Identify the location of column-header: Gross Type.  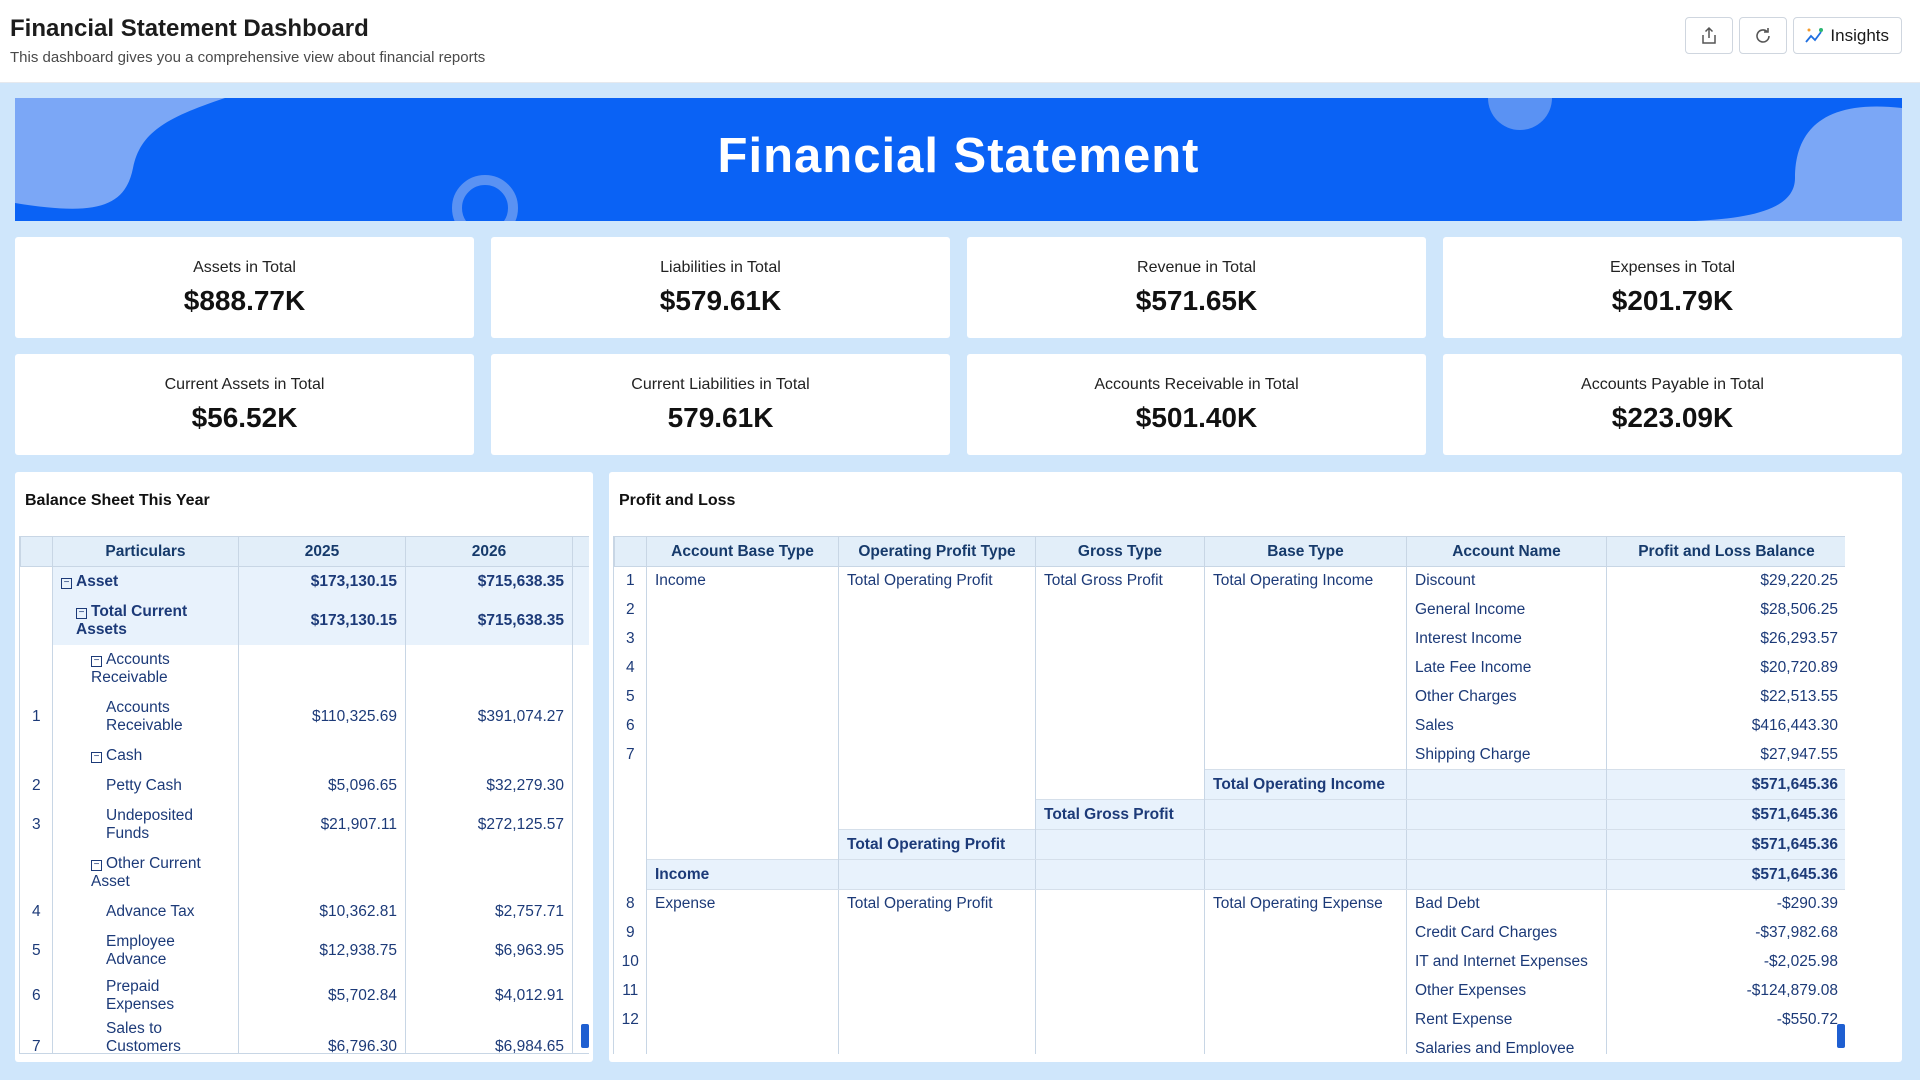
(1120, 551).